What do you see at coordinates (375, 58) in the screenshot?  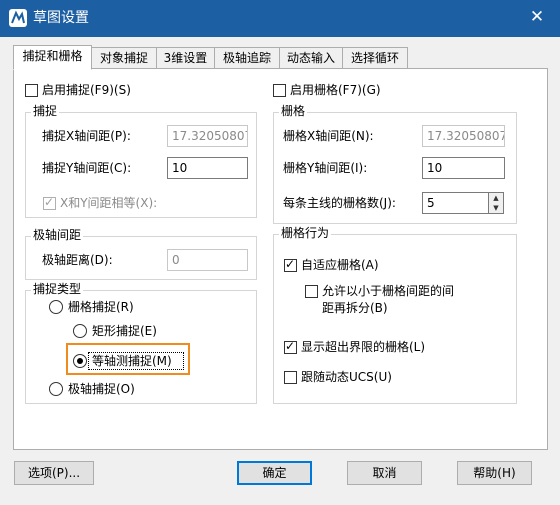 I see `tab-selection-cycling: 选择循环` at bounding box center [375, 58].